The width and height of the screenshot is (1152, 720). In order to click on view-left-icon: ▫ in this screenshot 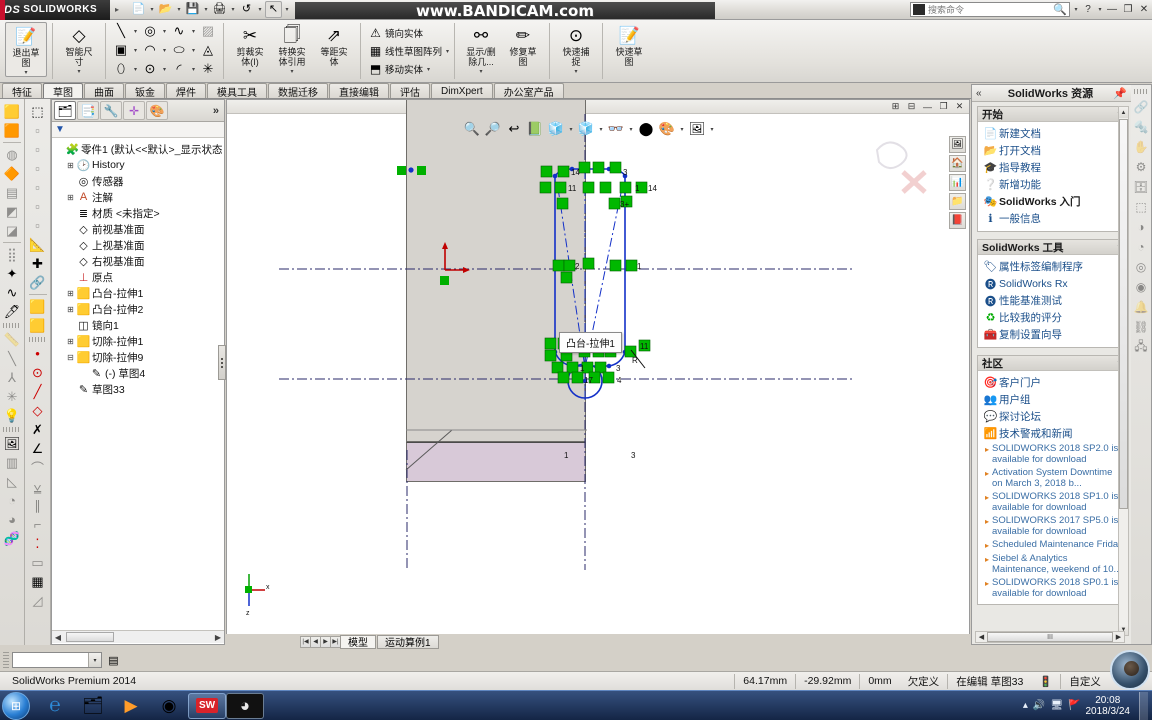, I will do `click(38, 168)`.